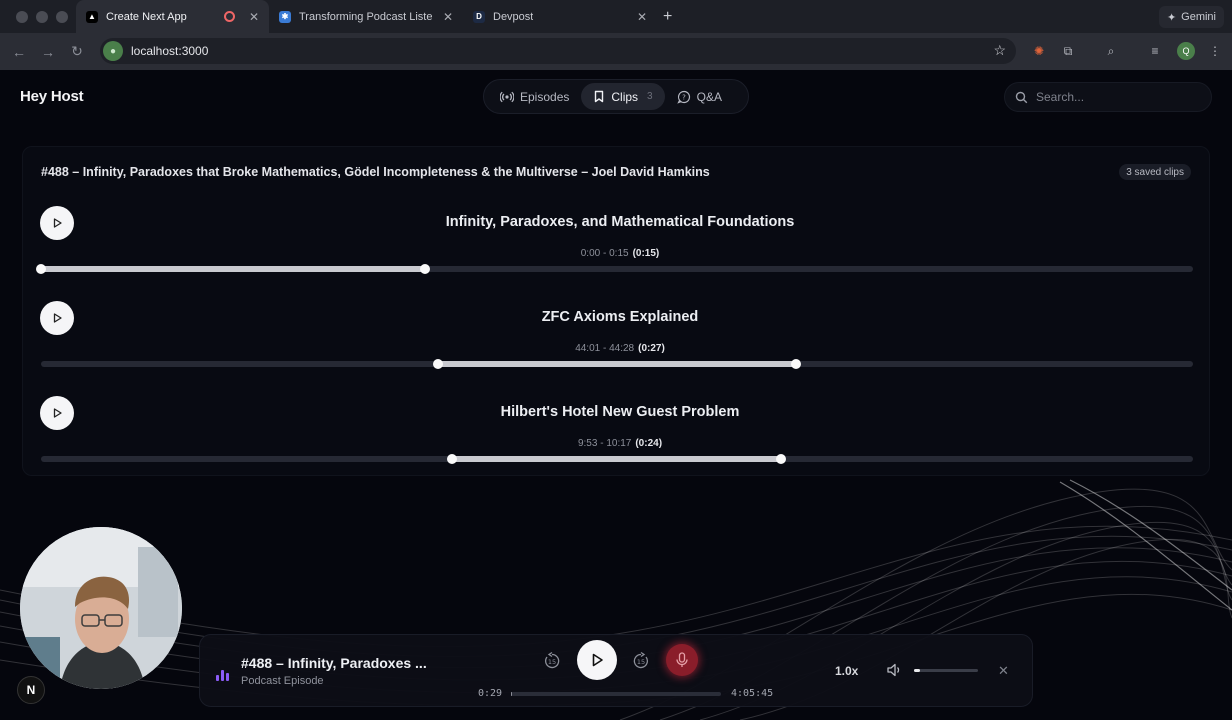 This screenshot has width=1232, height=720. Describe the element at coordinates (1068, 51) in the screenshot. I see `extensions-puzzle-icon: ⧉` at that location.